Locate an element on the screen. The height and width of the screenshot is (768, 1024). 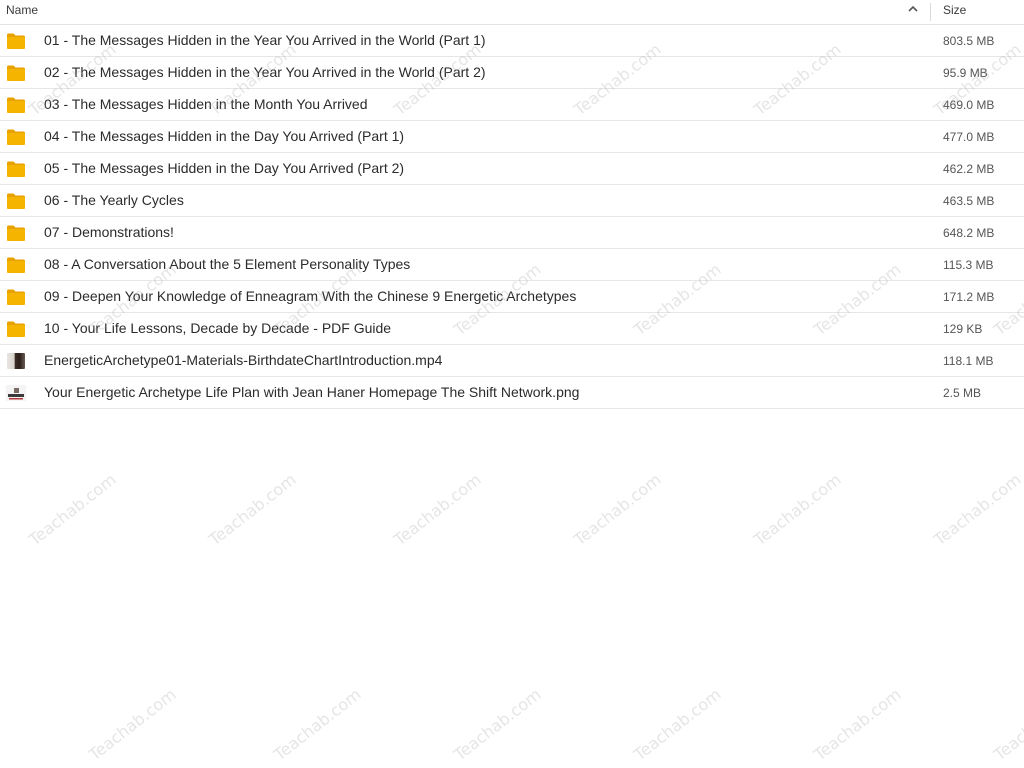
column-header: Name Size is located at coordinates (512, 12).